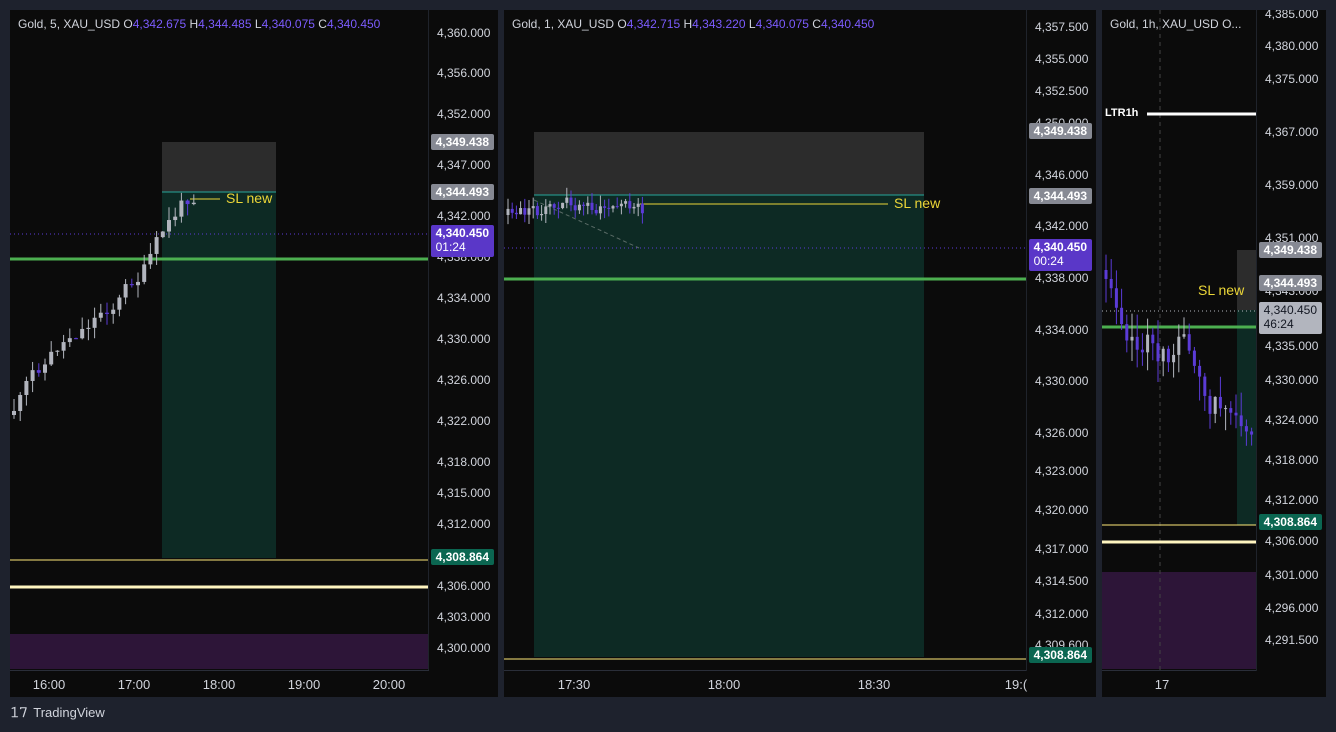  I want to click on price-tick: 4,347.000, so click(464, 165).